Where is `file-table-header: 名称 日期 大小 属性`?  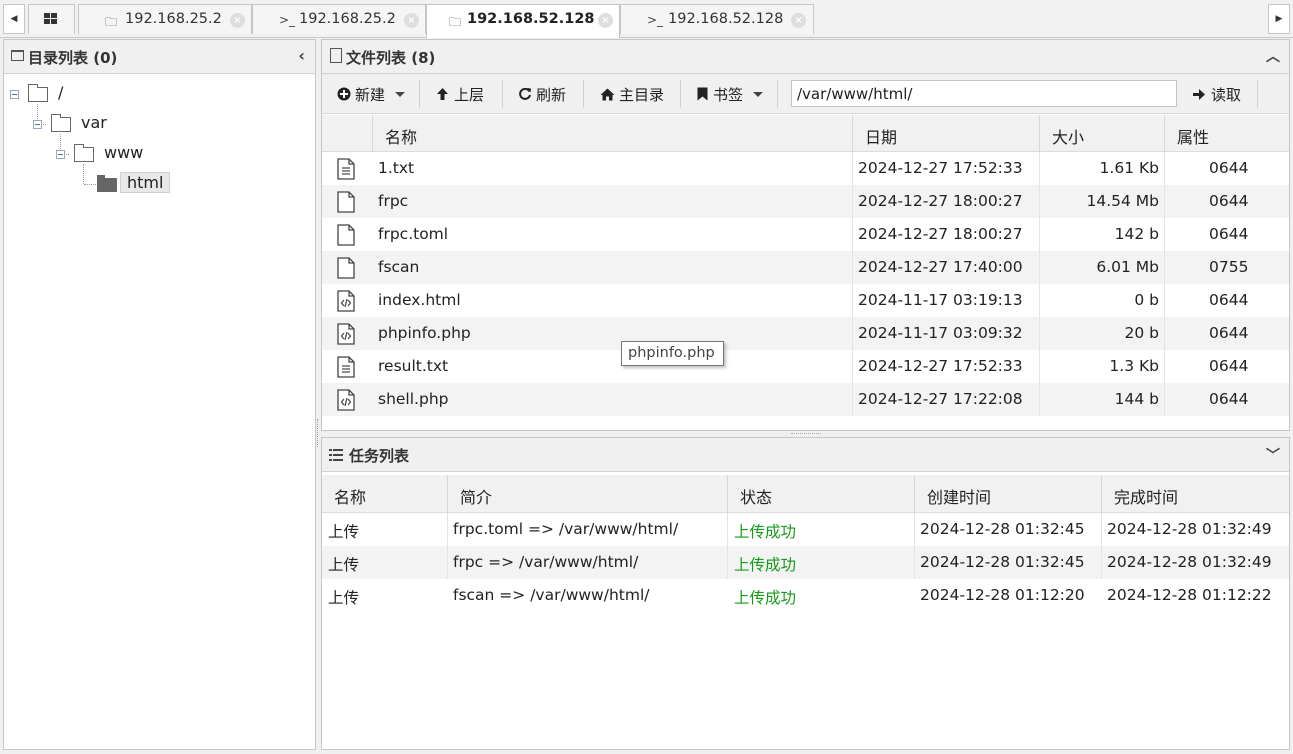
file-table-header: 名称 日期 大小 属性 is located at coordinates (805, 133).